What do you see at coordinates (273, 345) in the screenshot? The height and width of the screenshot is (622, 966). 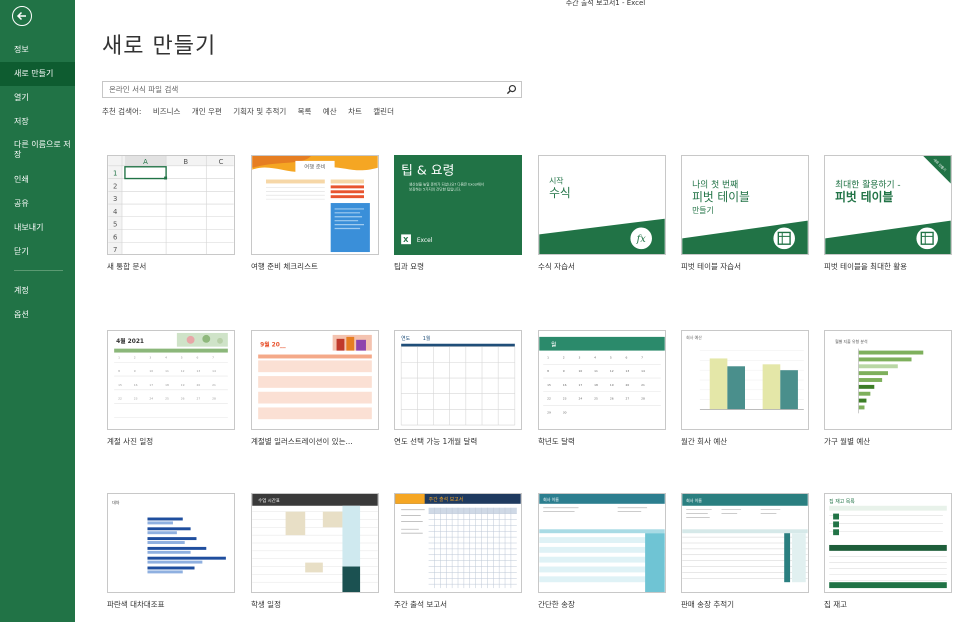 I see `illustrated-heading: 9월 20__` at bounding box center [273, 345].